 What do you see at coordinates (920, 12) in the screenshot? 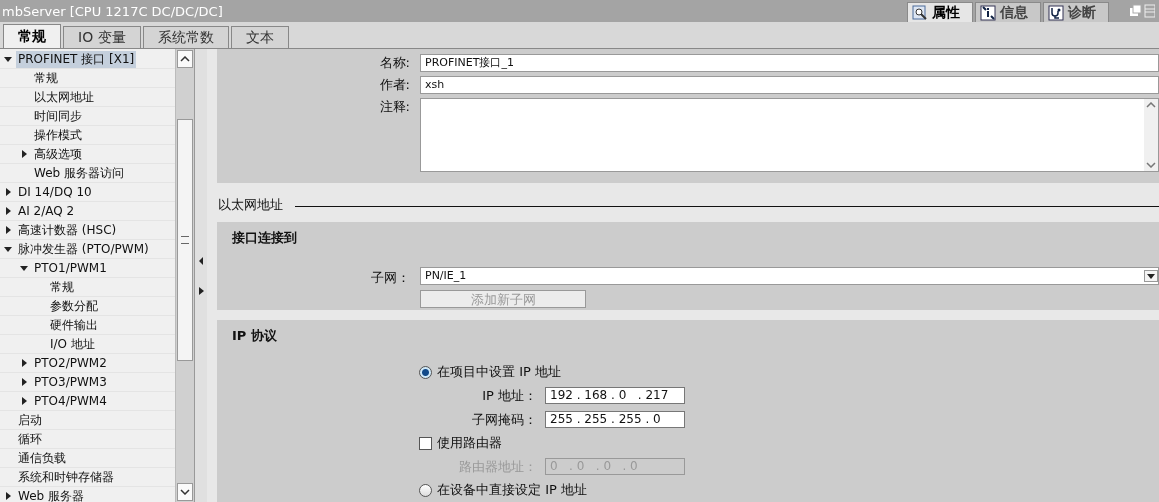
I see `magnifier-icon` at bounding box center [920, 12].